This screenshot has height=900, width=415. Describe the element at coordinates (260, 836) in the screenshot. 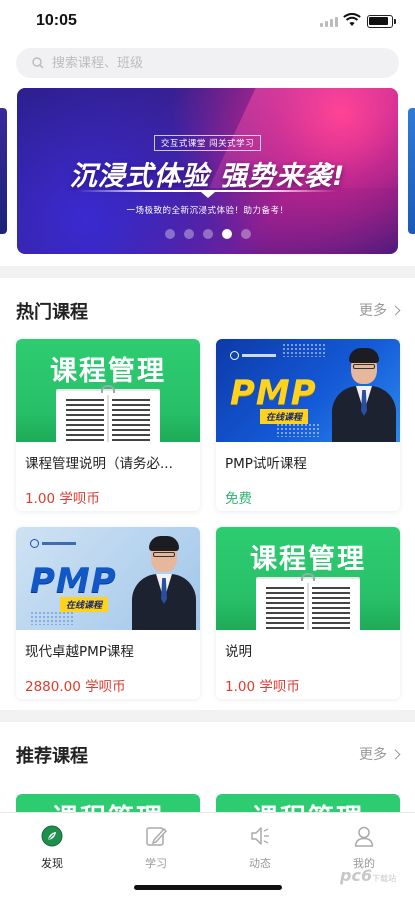

I see `news-icon` at that location.